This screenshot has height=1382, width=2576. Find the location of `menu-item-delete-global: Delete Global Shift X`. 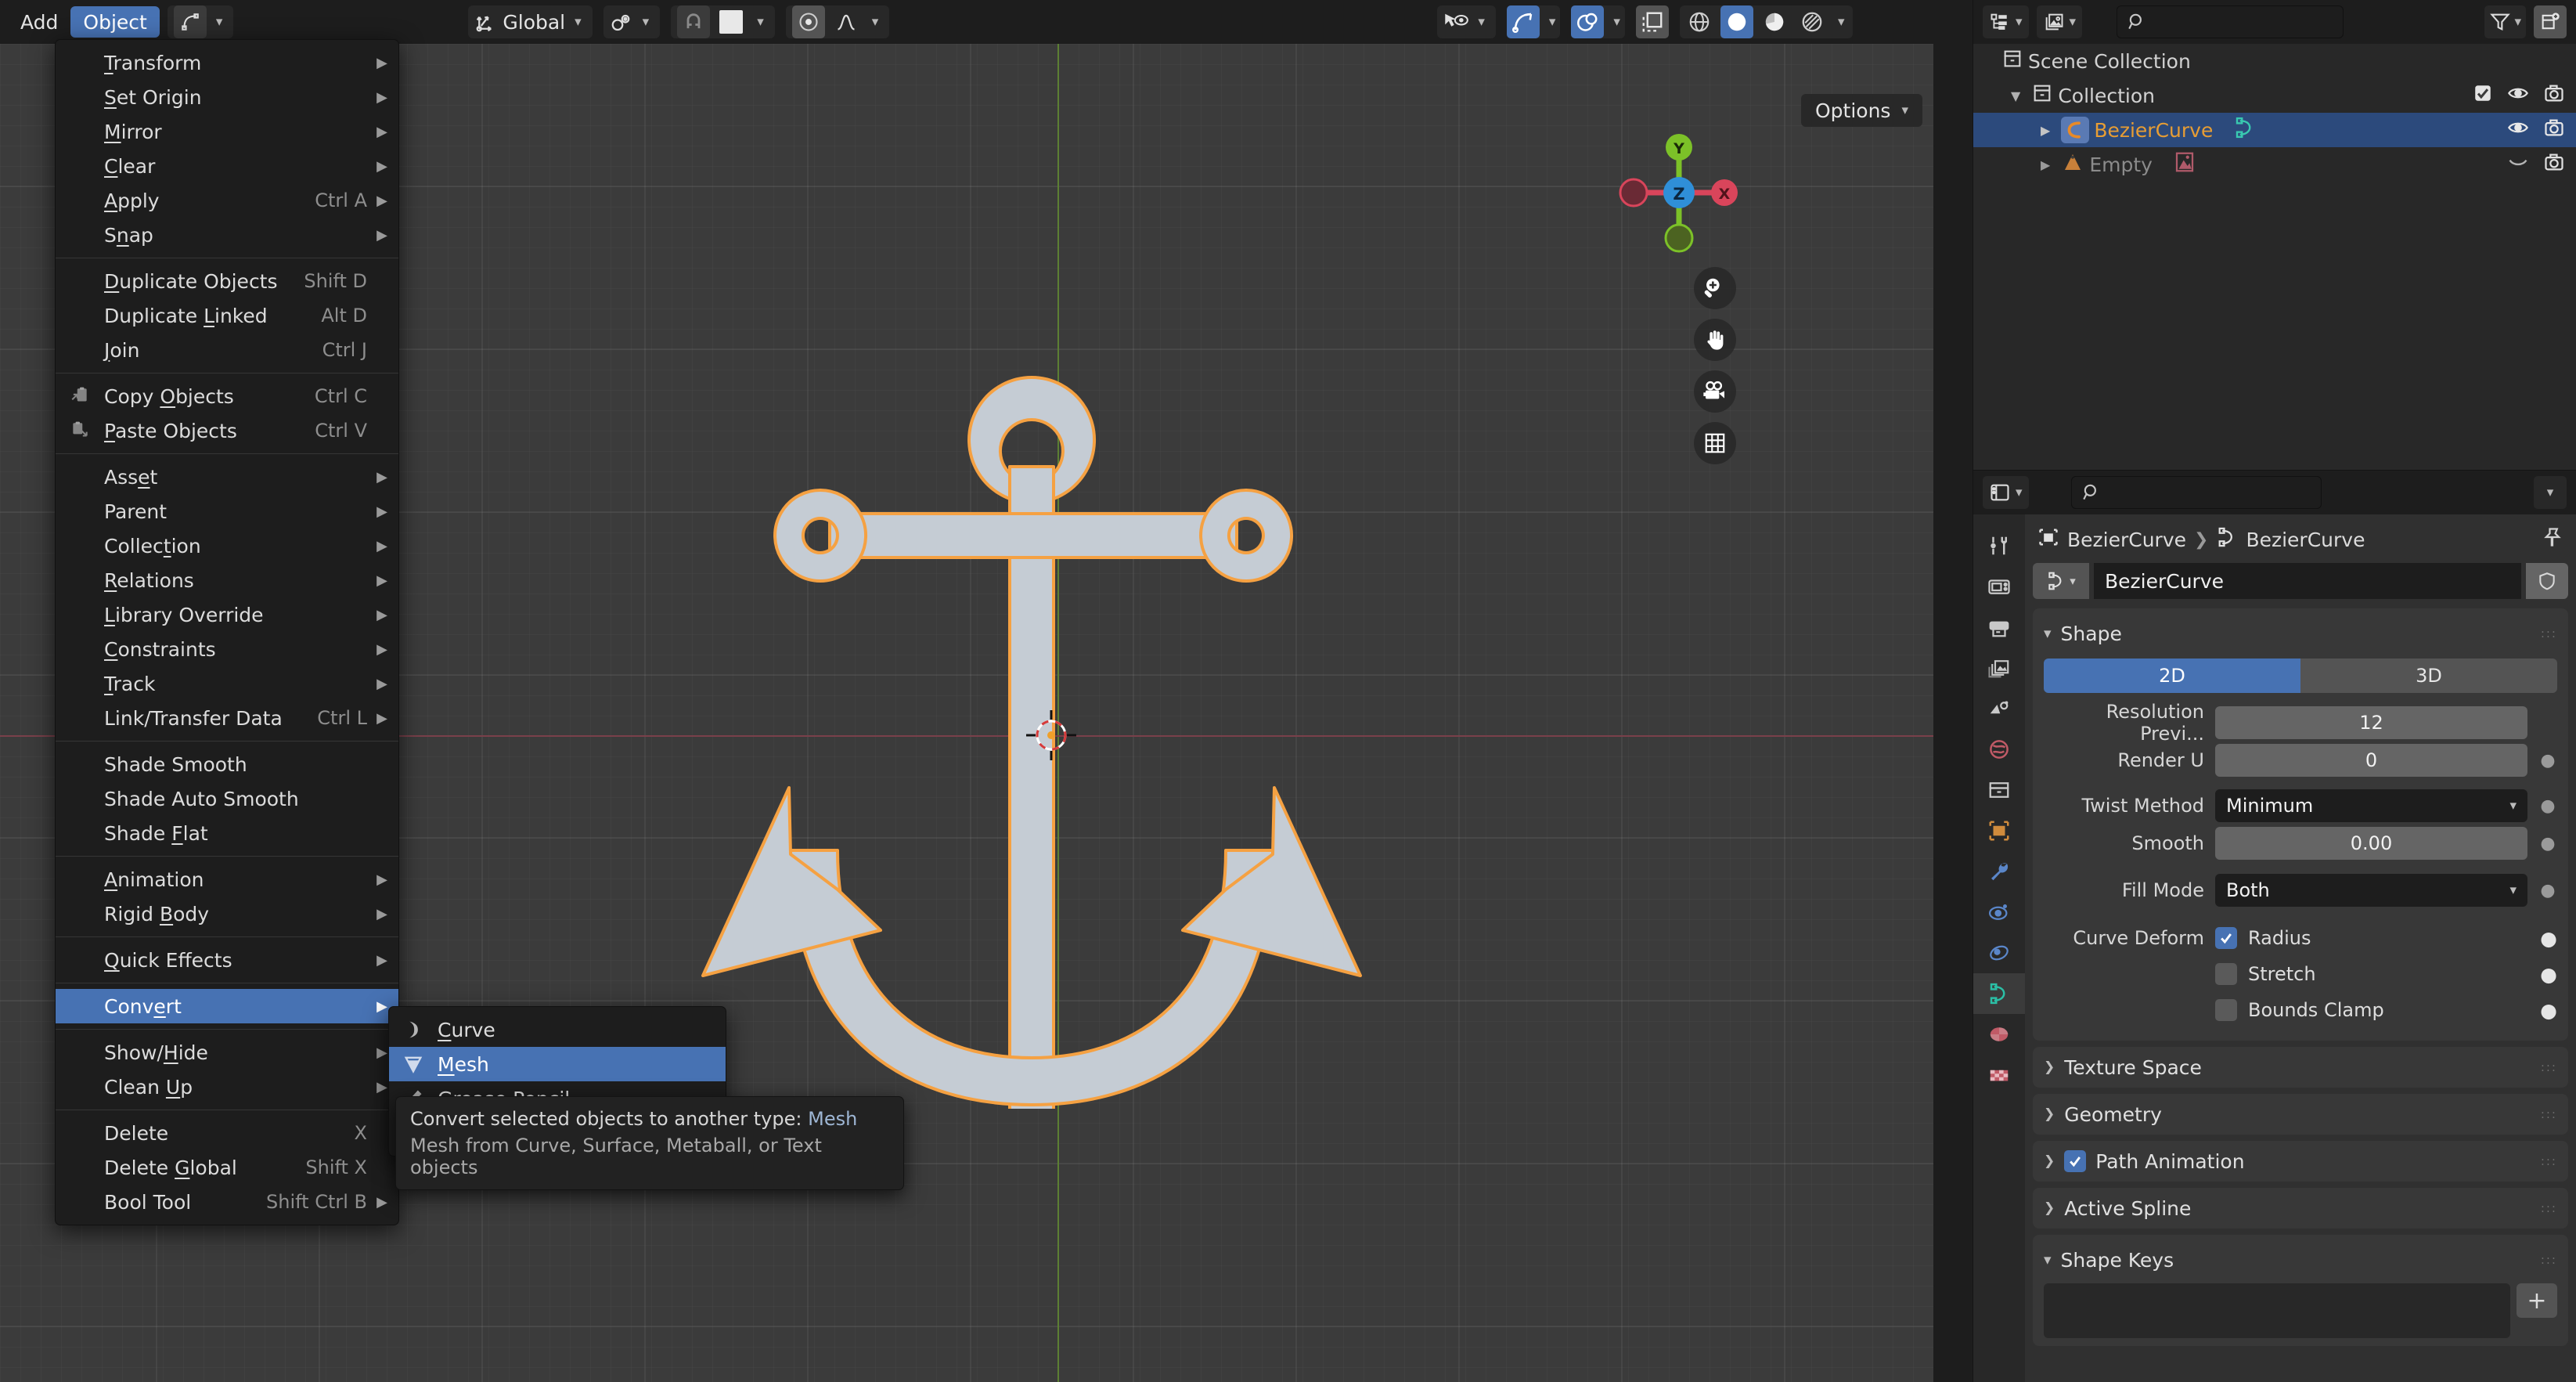

menu-item-delete-global: Delete Global Shift X is located at coordinates (227, 1167).